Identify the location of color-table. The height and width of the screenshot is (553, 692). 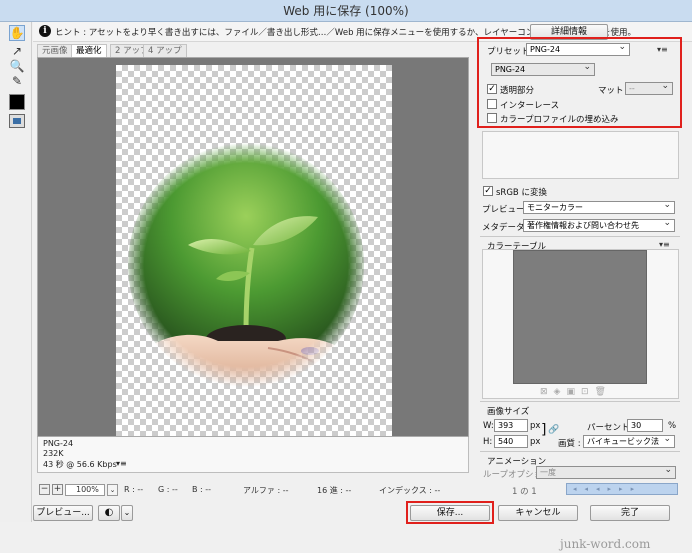
(580, 317).